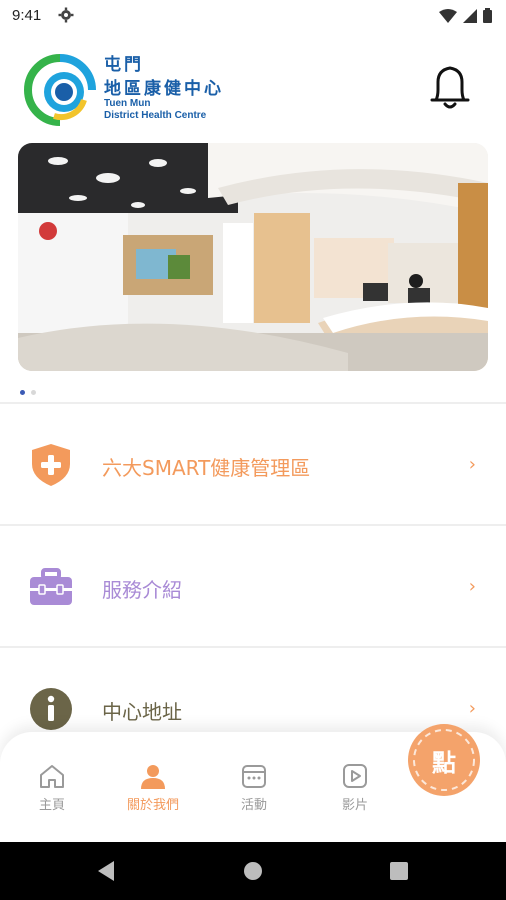 The height and width of the screenshot is (900, 506). Describe the element at coordinates (448, 15) in the screenshot. I see `wifi-icon` at that location.